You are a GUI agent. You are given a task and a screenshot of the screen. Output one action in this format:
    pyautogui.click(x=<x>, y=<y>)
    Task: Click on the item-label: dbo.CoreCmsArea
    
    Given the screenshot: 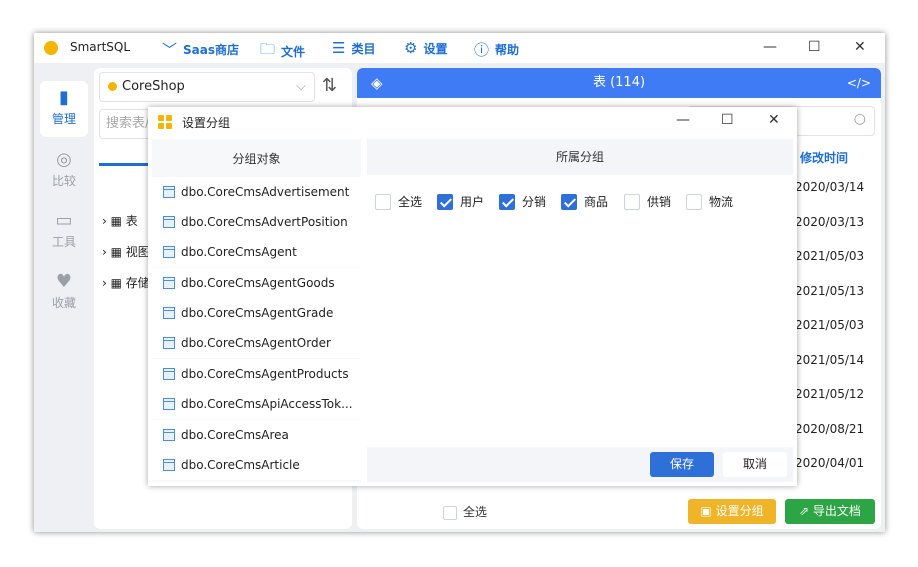 What is the action you would take?
    pyautogui.click(x=235, y=435)
    